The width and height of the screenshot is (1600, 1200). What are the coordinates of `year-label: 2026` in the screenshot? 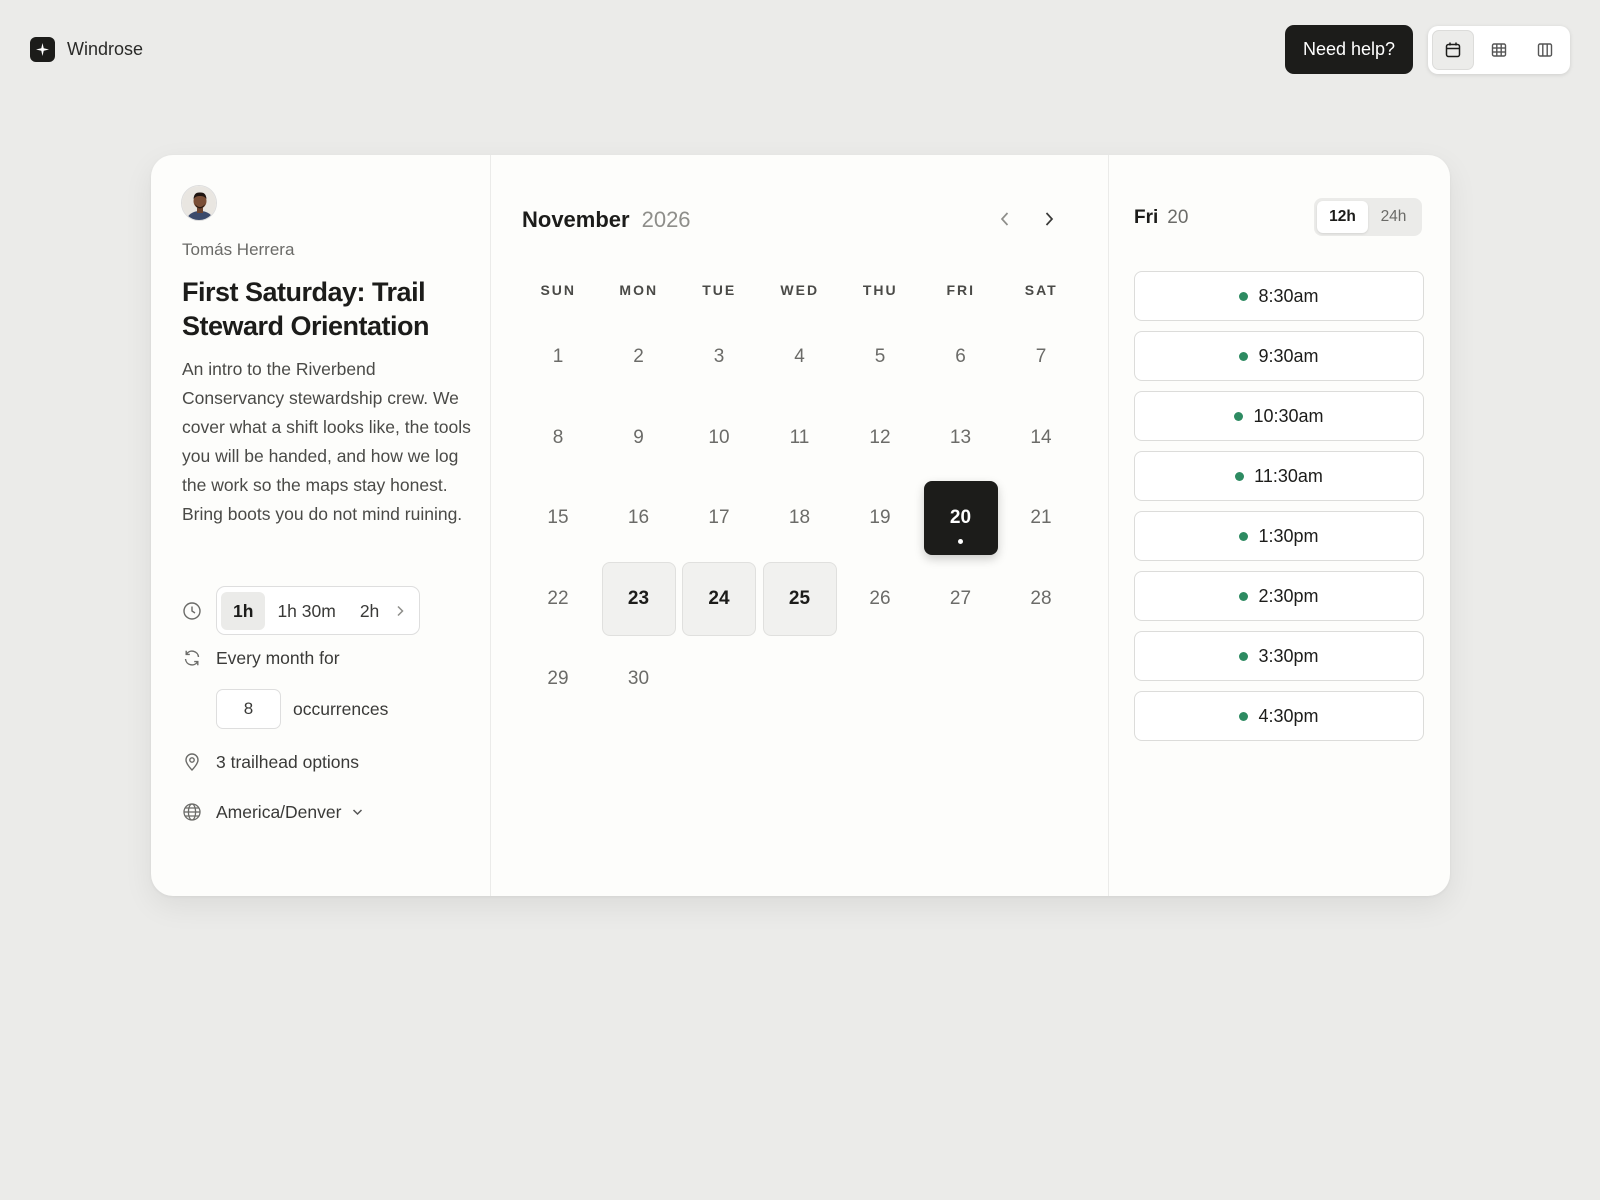 It's located at (666, 219).